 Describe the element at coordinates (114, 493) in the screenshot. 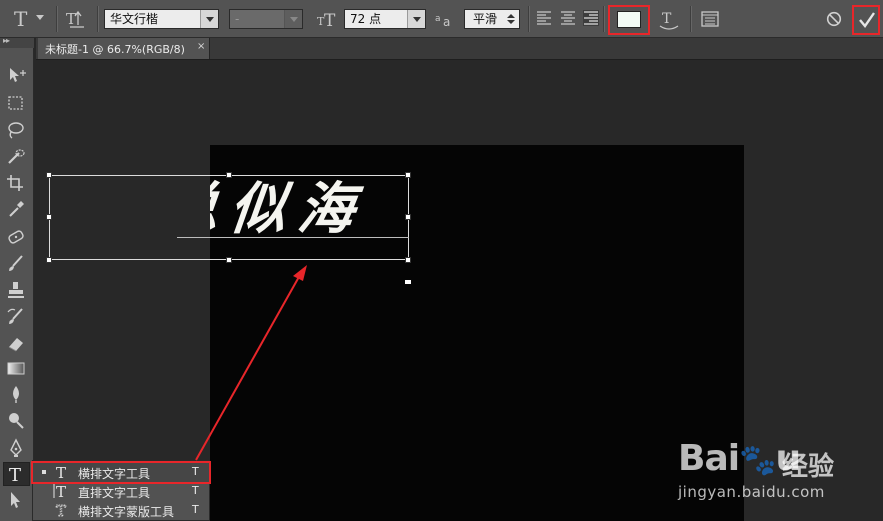

I see `flyout-item-label: 直排文字工具` at that location.